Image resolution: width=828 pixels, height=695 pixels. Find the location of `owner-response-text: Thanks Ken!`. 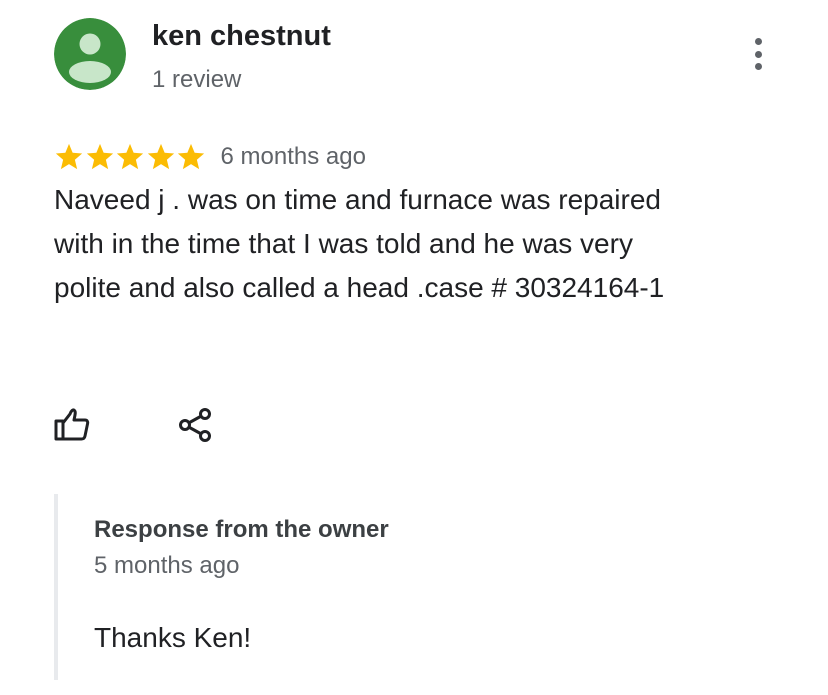

owner-response-text: Thanks Ken! is located at coordinates (173, 637).